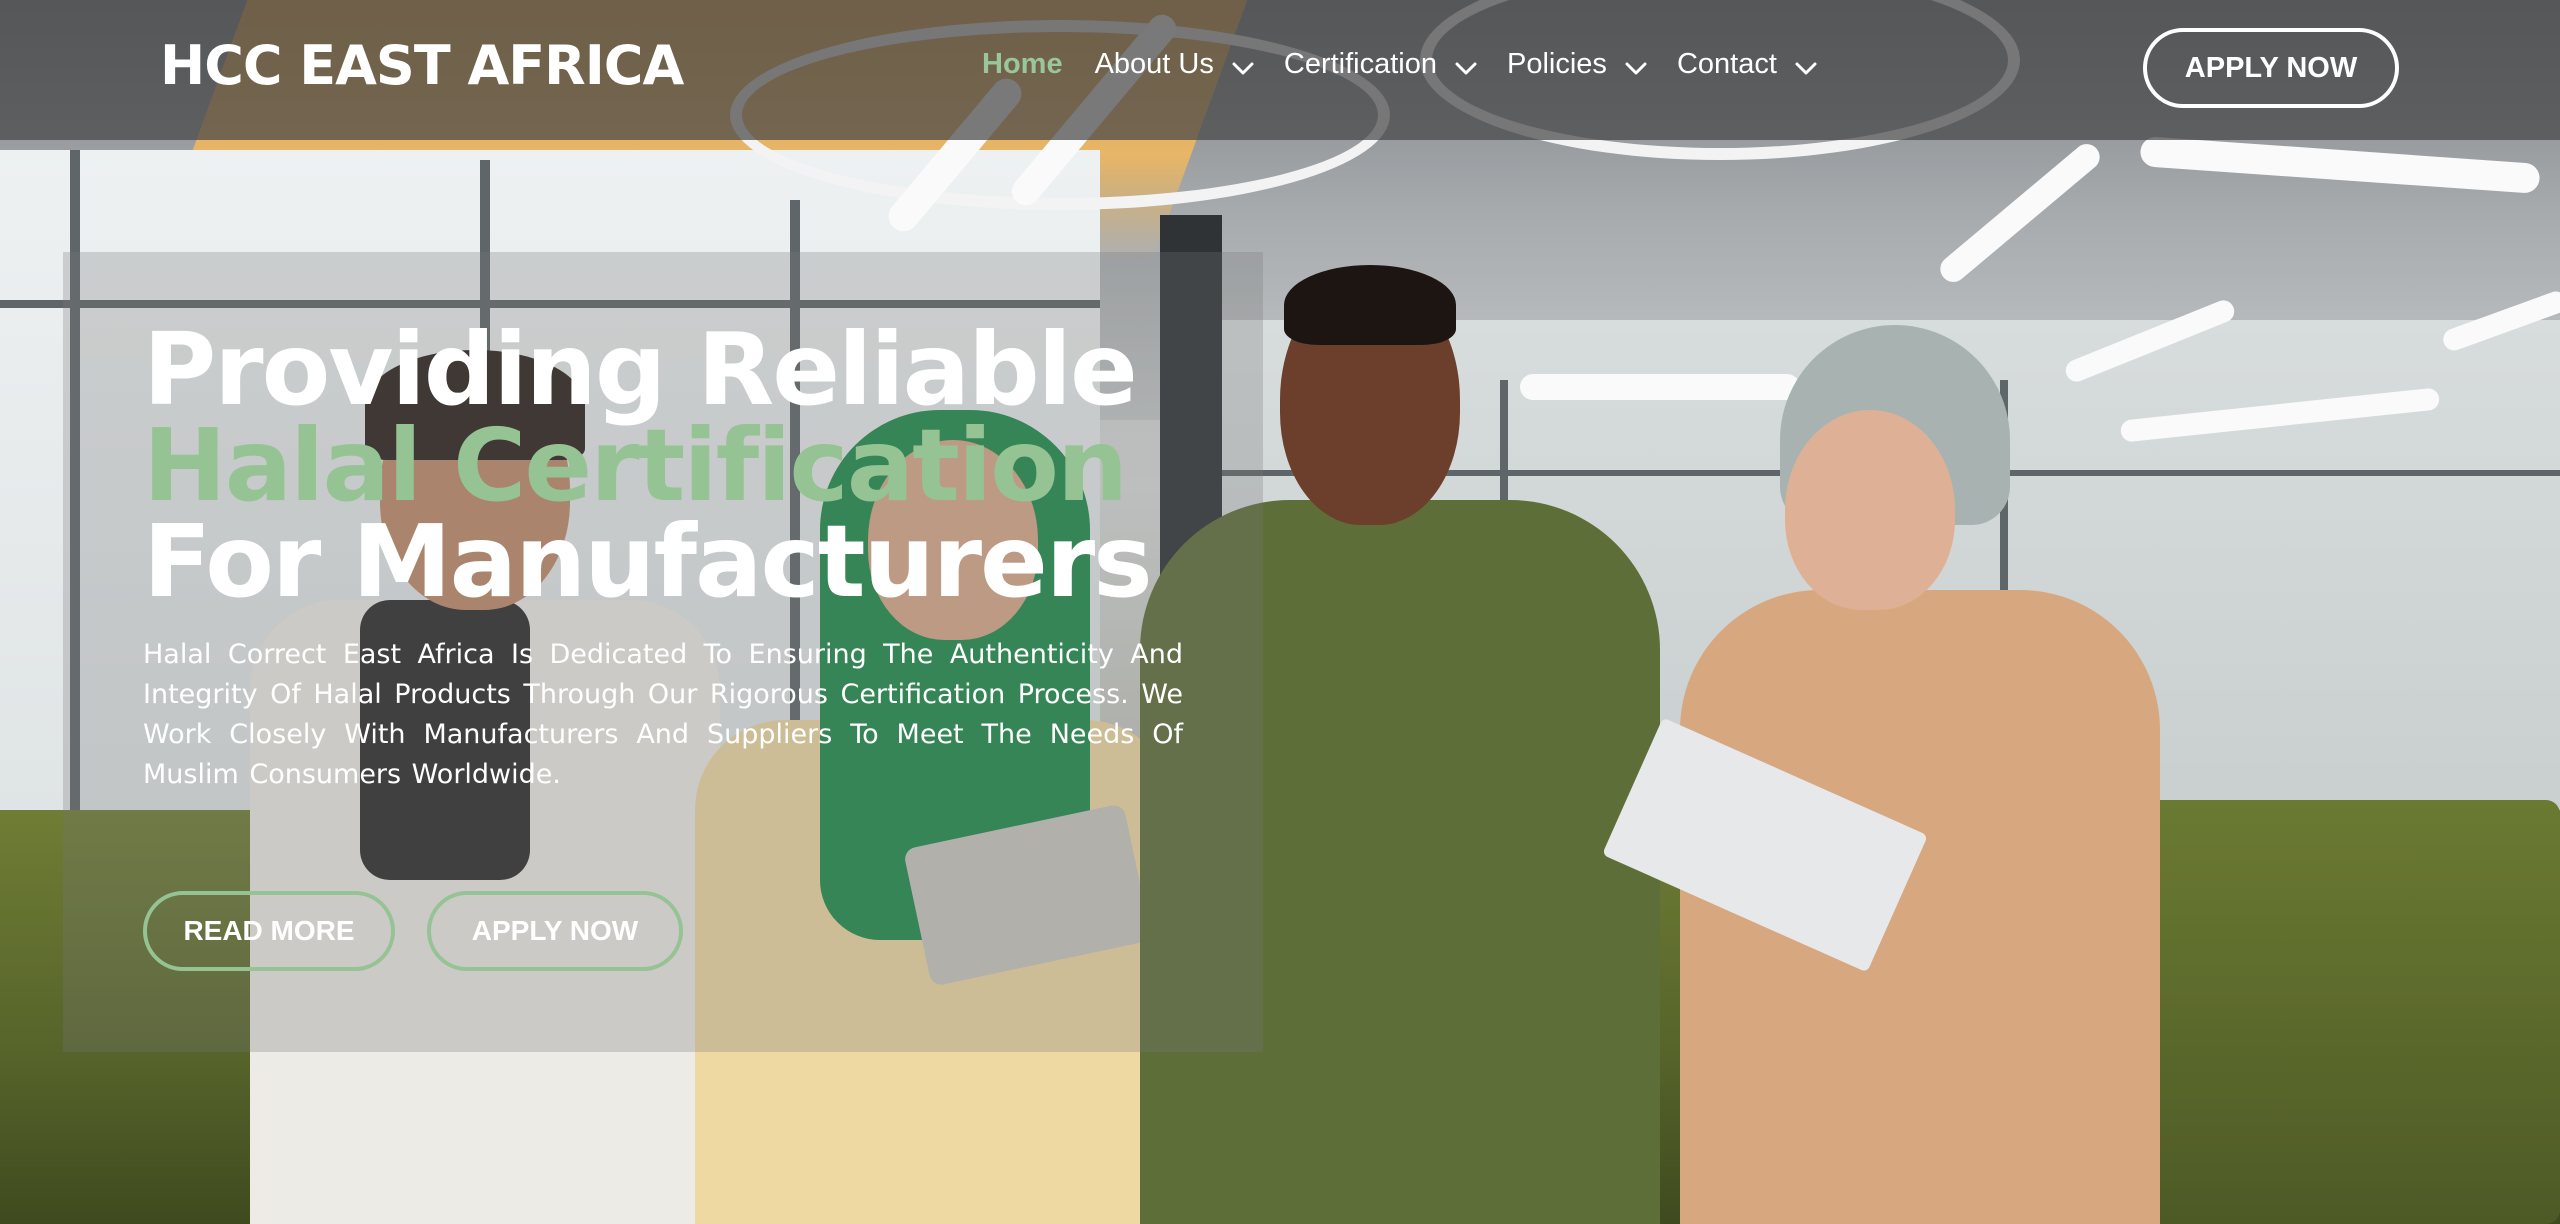  I want to click on nav-item-label: Home, so click(1022, 64).